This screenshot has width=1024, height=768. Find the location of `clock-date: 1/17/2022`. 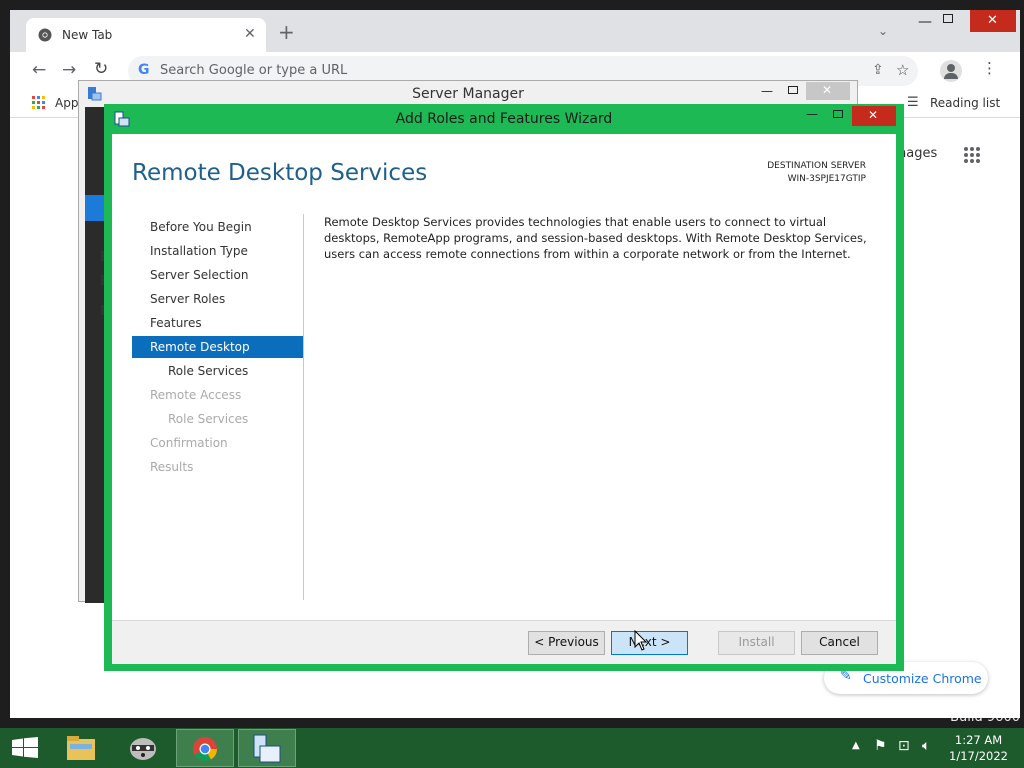

clock-date: 1/17/2022 is located at coordinates (978, 756).